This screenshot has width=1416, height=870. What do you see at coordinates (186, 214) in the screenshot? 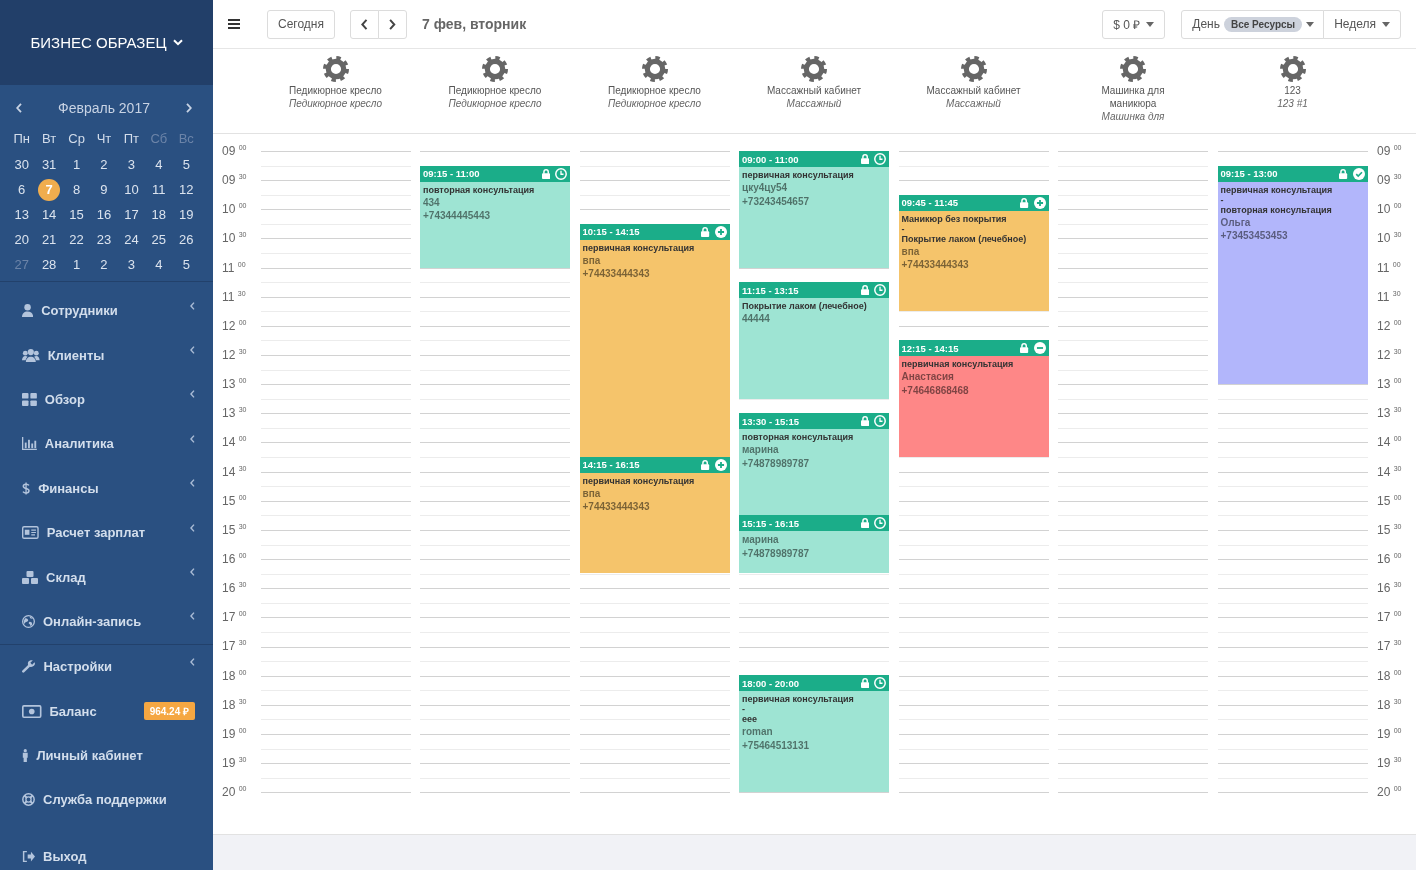
I see `calendar-day: 19` at bounding box center [186, 214].